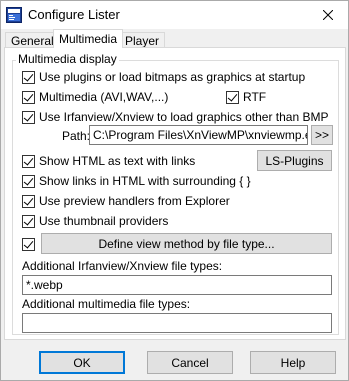 This screenshot has width=349, height=381. Describe the element at coordinates (134, 201) in the screenshot. I see `preview-handlers-label: Use preview handlers from Explorer` at that location.